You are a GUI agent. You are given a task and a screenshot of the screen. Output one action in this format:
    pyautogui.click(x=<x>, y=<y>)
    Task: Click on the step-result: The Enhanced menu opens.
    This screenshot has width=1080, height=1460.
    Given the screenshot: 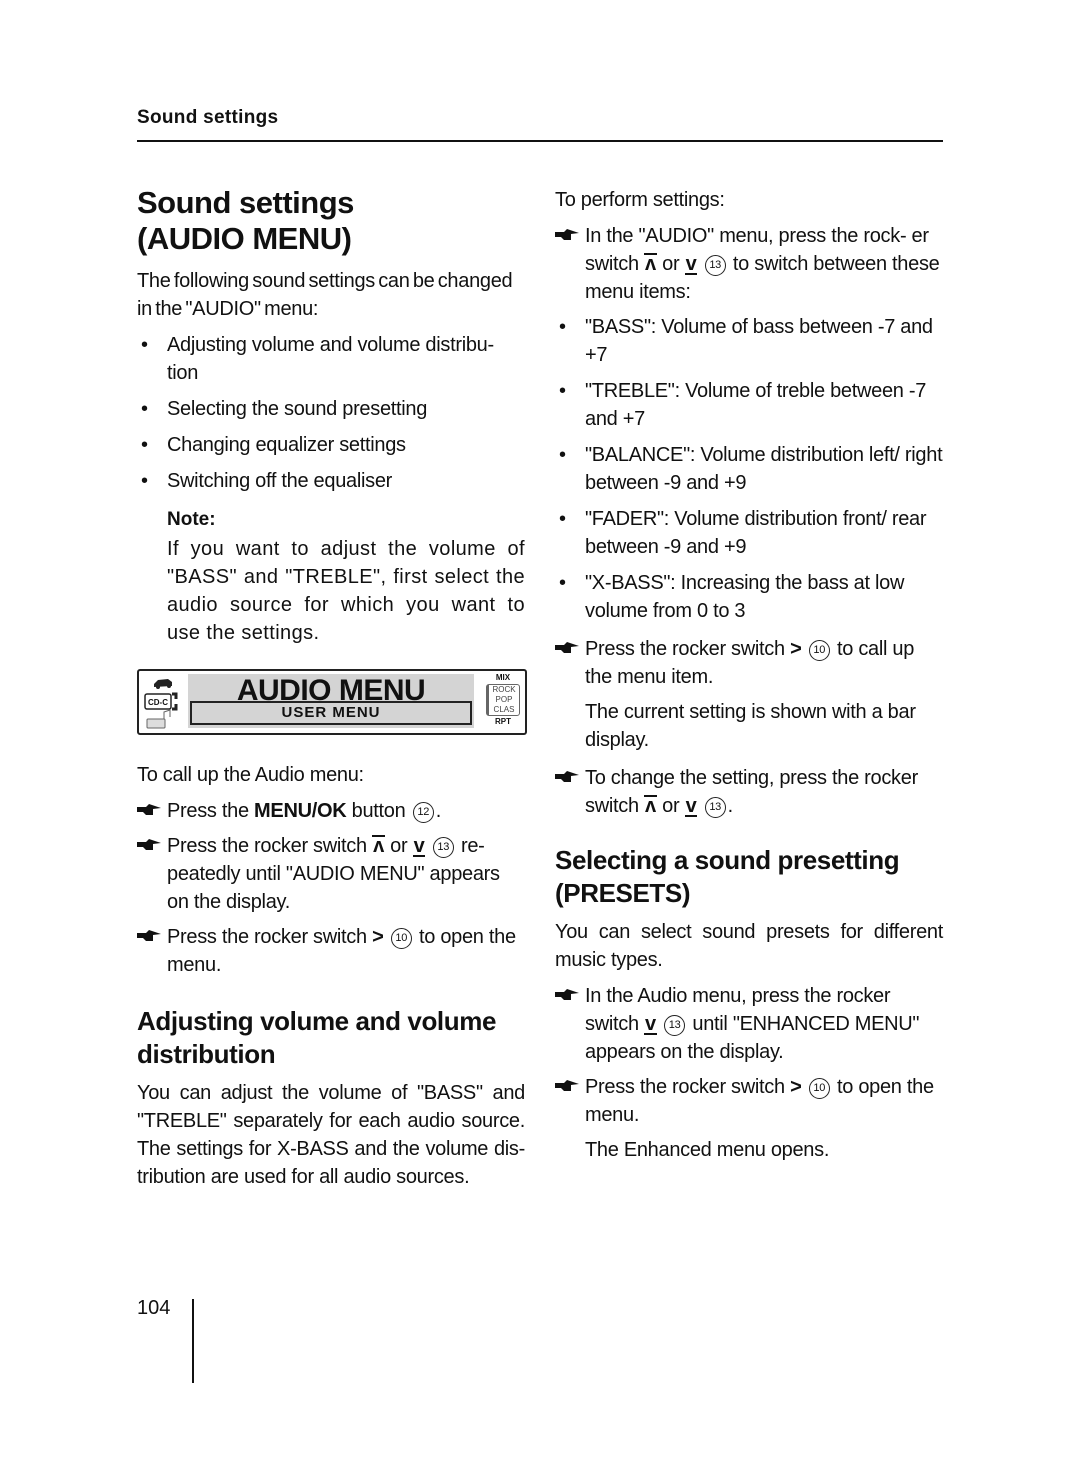 What is the action you would take?
    pyautogui.click(x=707, y=1150)
    